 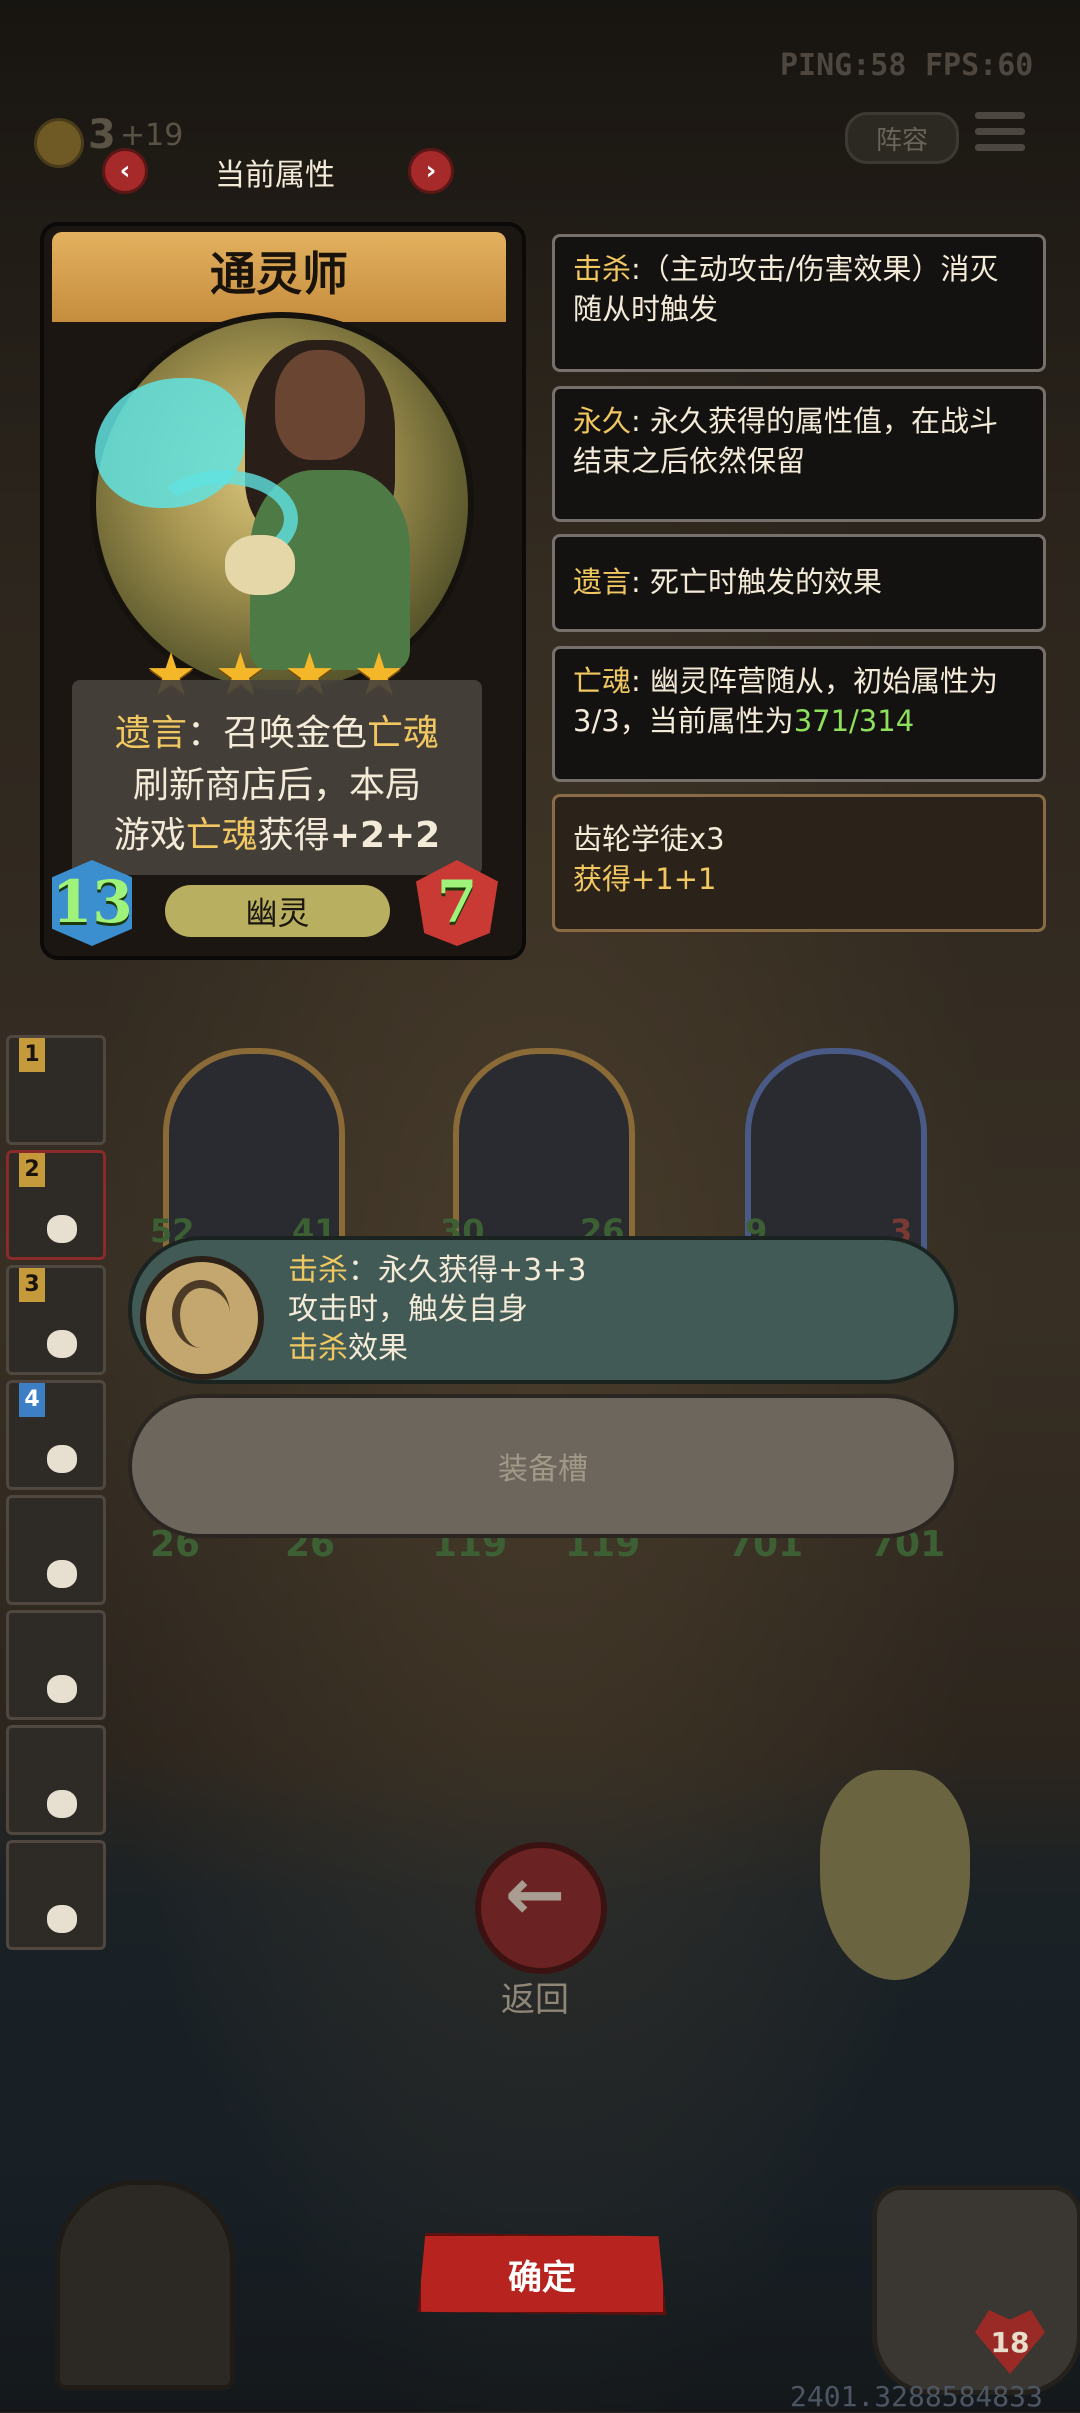 What do you see at coordinates (602, 582) in the screenshot?
I see `keyword-name: 遗言` at bounding box center [602, 582].